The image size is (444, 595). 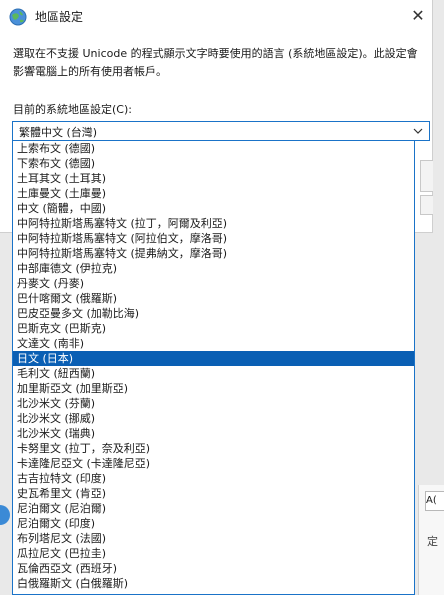 I want to click on locale-option: 丹麥文 (丹麥), so click(x=213, y=283).